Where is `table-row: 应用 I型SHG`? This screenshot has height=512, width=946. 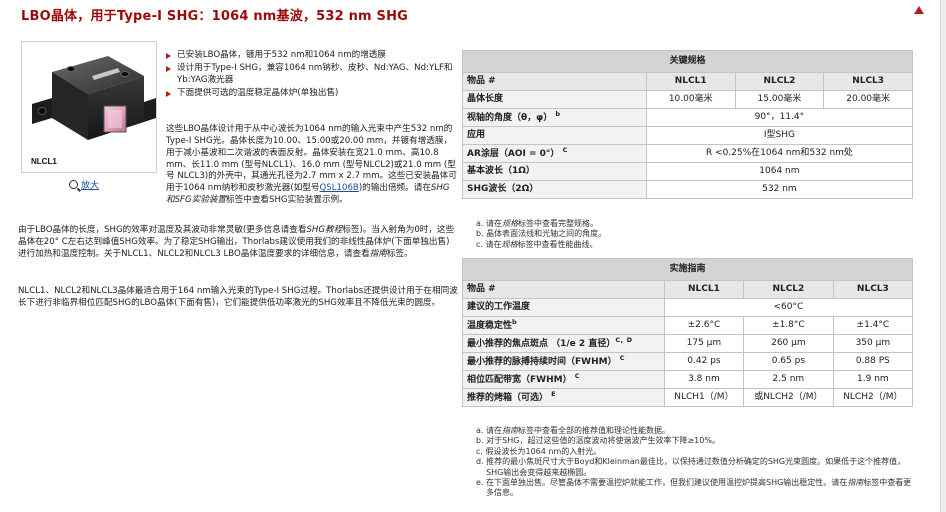 table-row: 应用 I型SHG is located at coordinates (688, 135).